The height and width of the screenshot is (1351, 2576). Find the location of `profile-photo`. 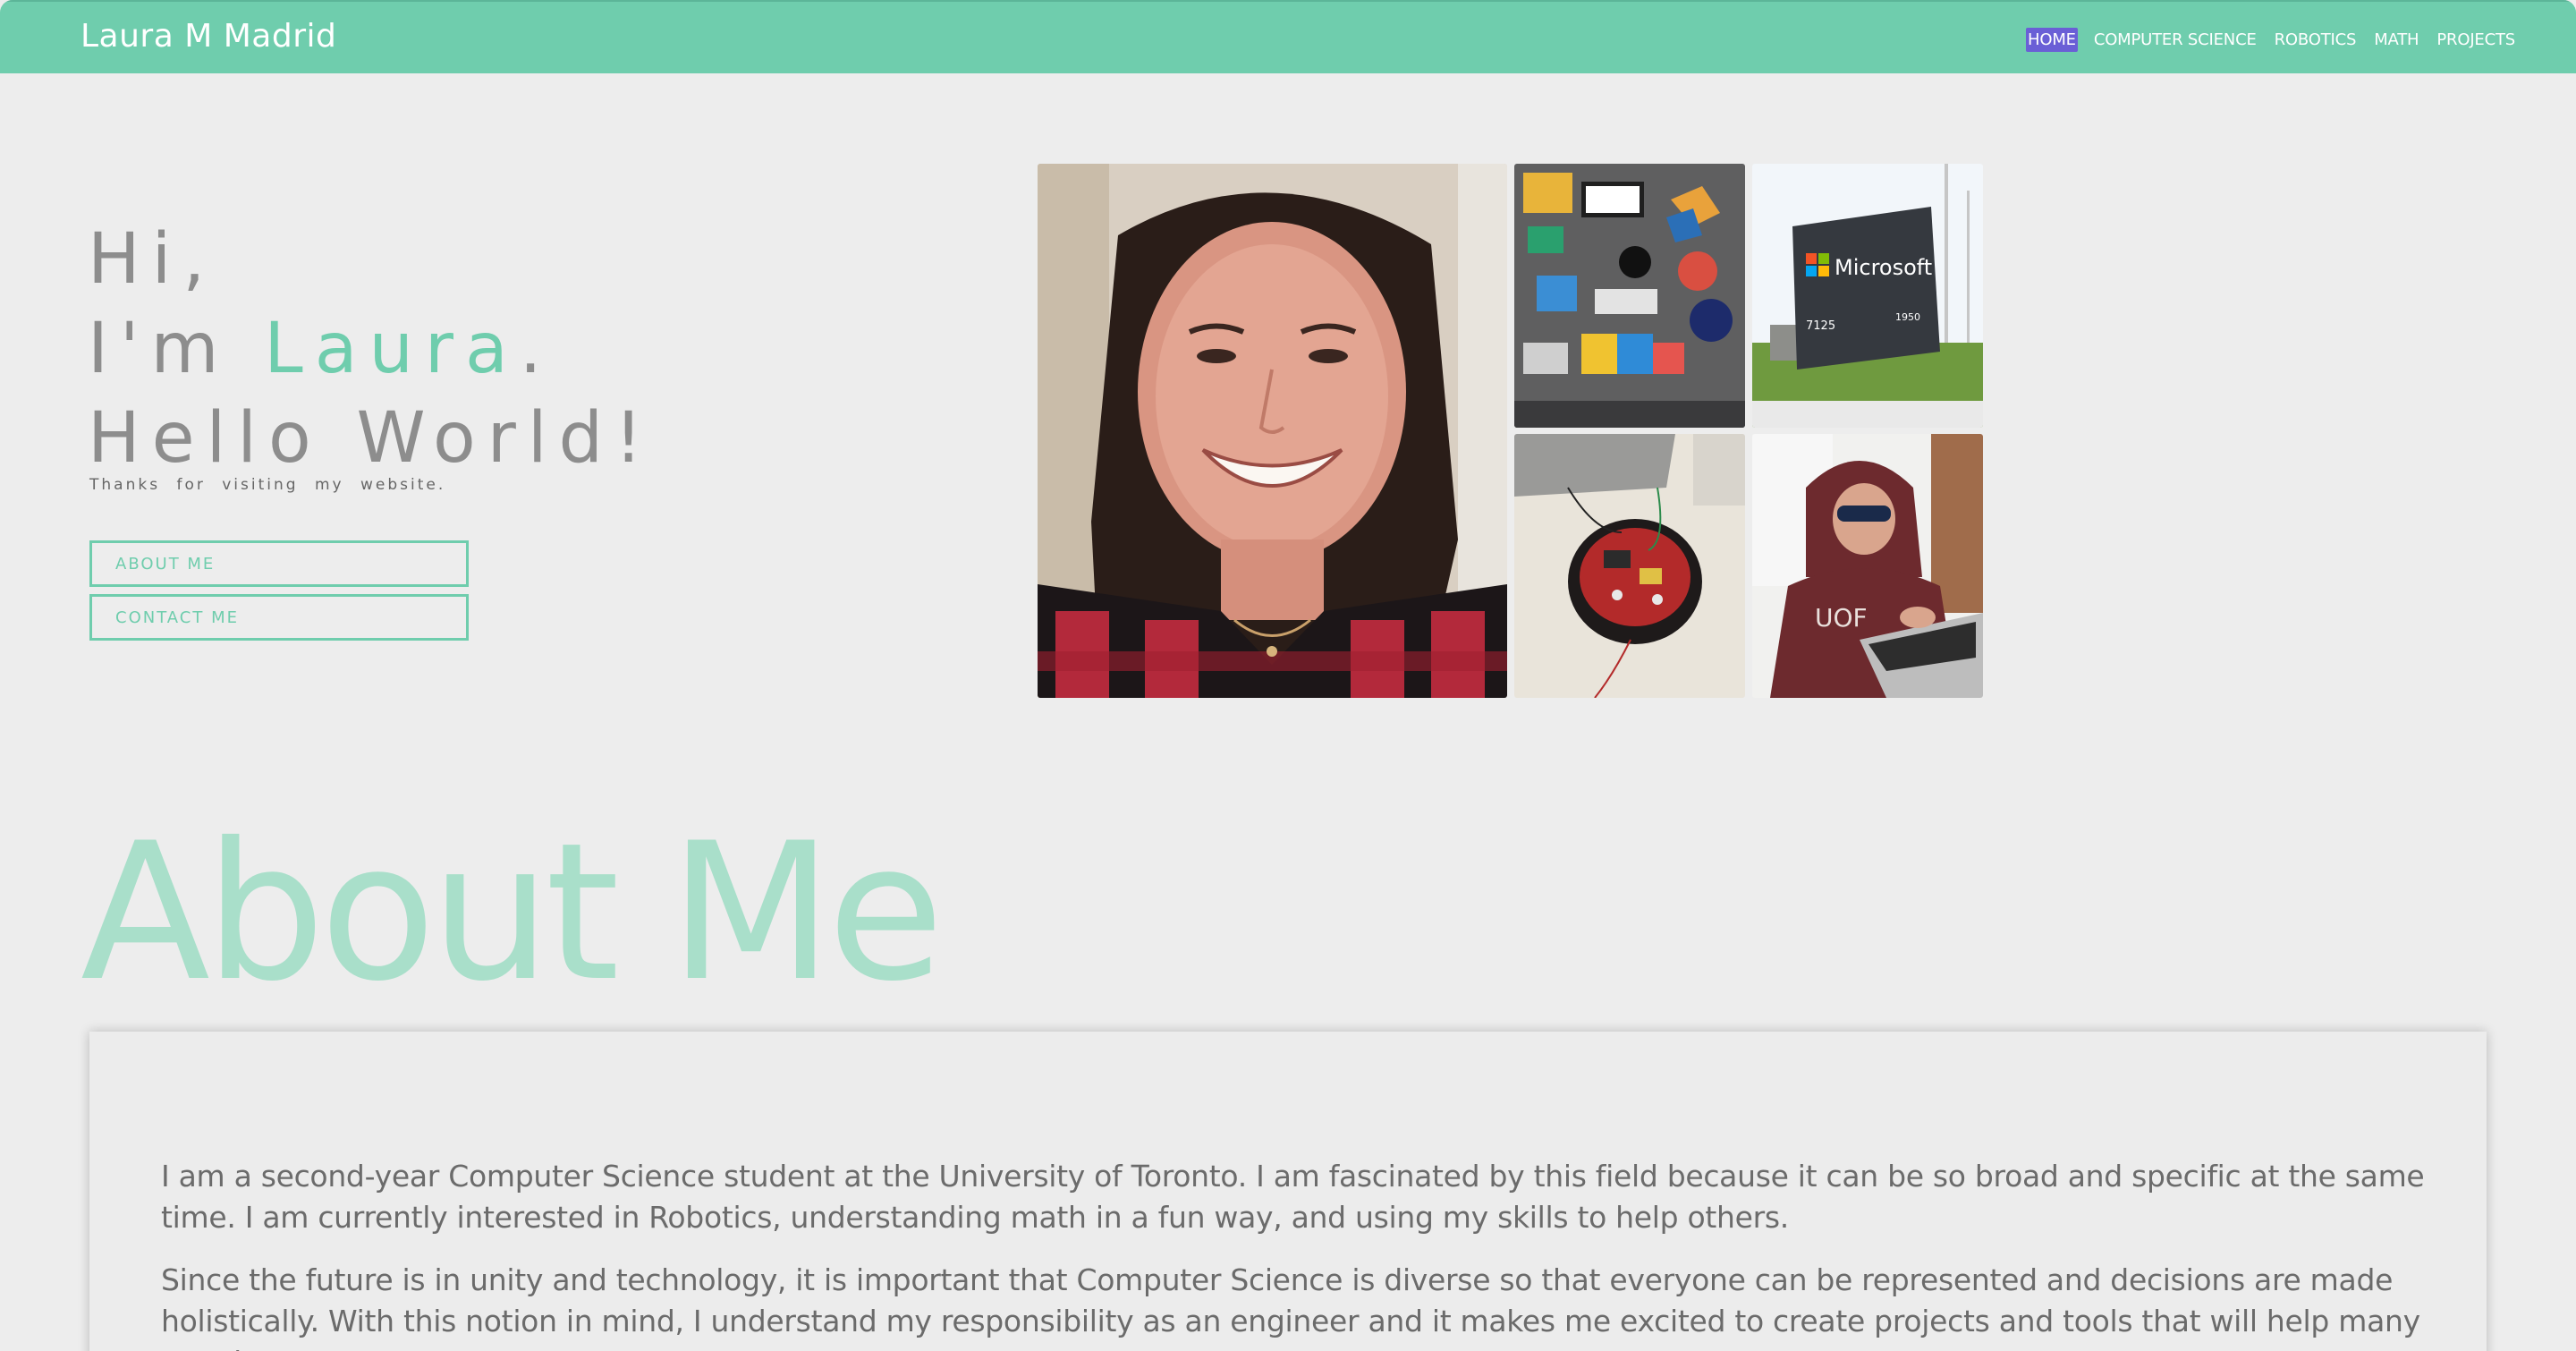

profile-photo is located at coordinates (1272, 431).